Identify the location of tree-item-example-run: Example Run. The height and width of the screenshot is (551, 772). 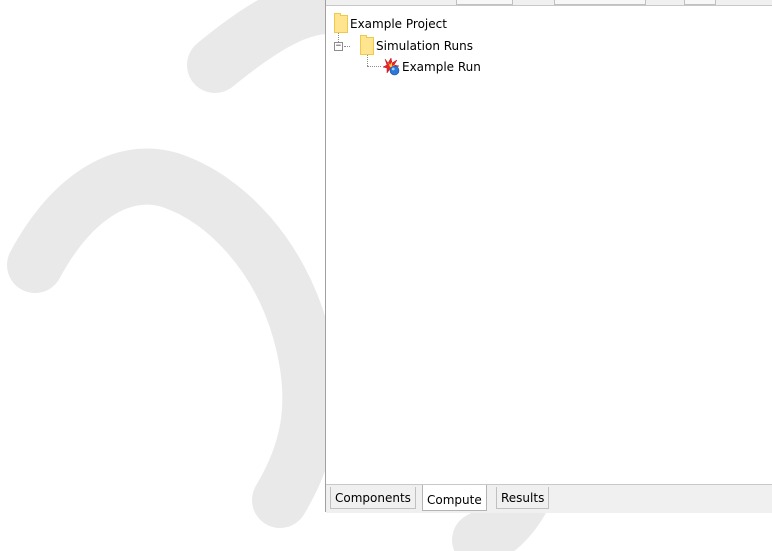
(432, 67).